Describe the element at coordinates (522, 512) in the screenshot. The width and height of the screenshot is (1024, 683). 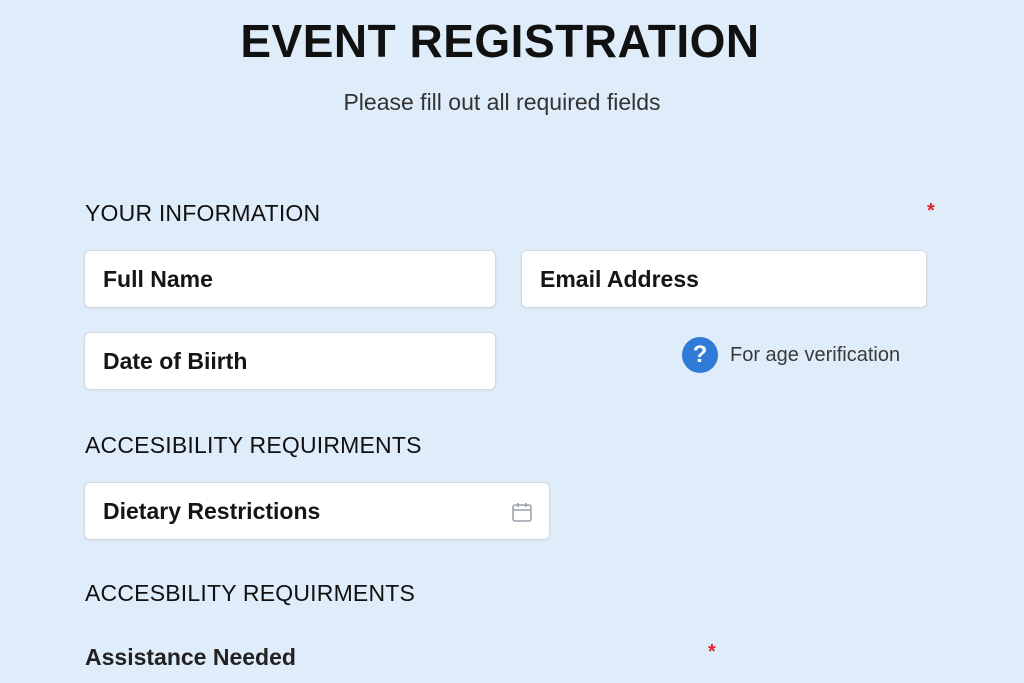
I see `calendar-icon` at that location.